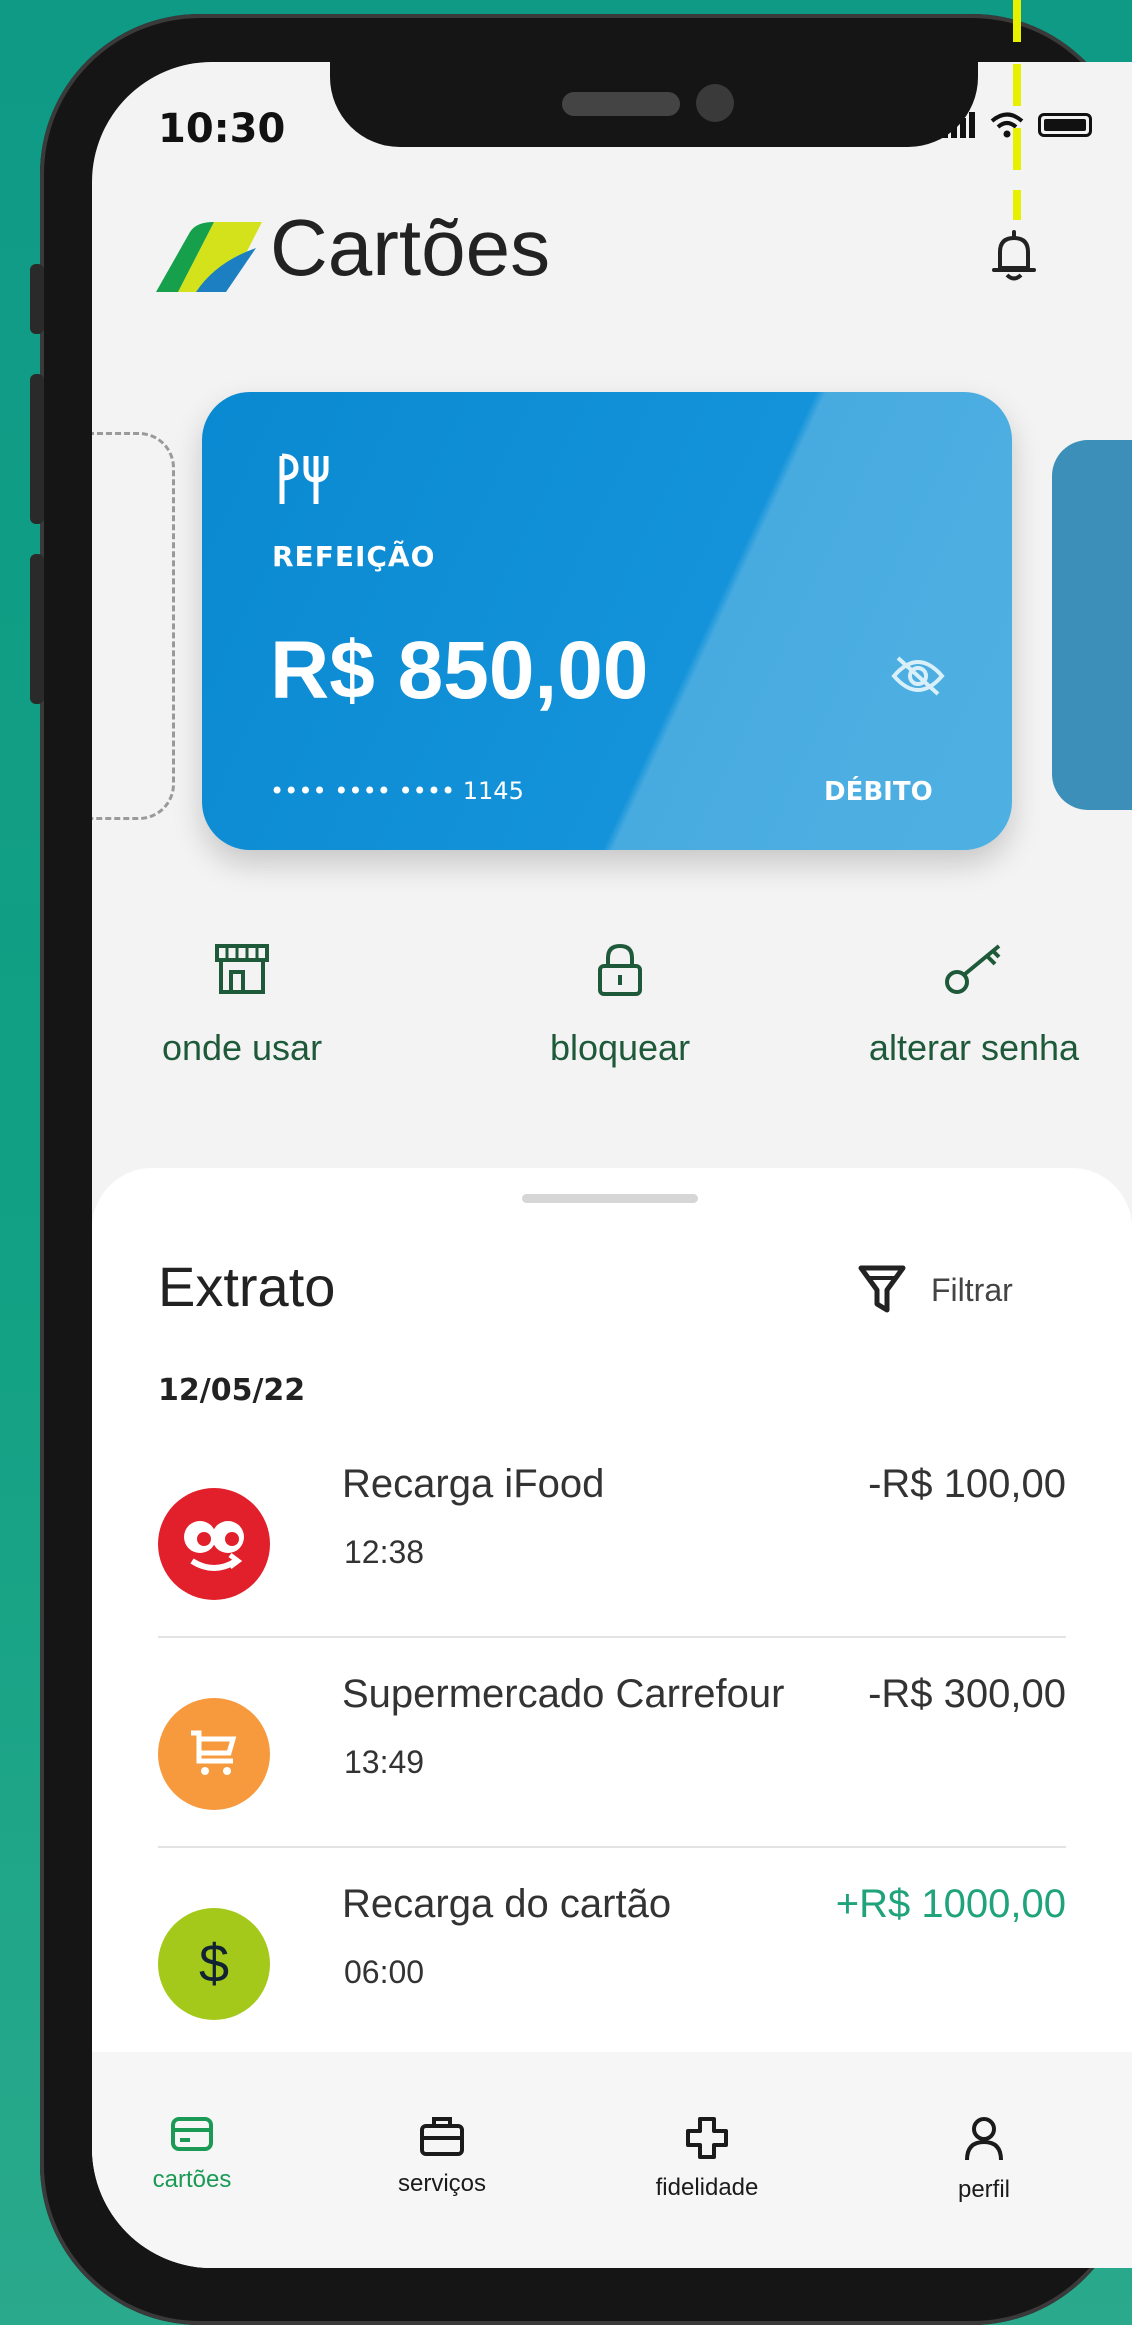 The image size is (1132, 2325). I want to click on notch, so click(654, 104).